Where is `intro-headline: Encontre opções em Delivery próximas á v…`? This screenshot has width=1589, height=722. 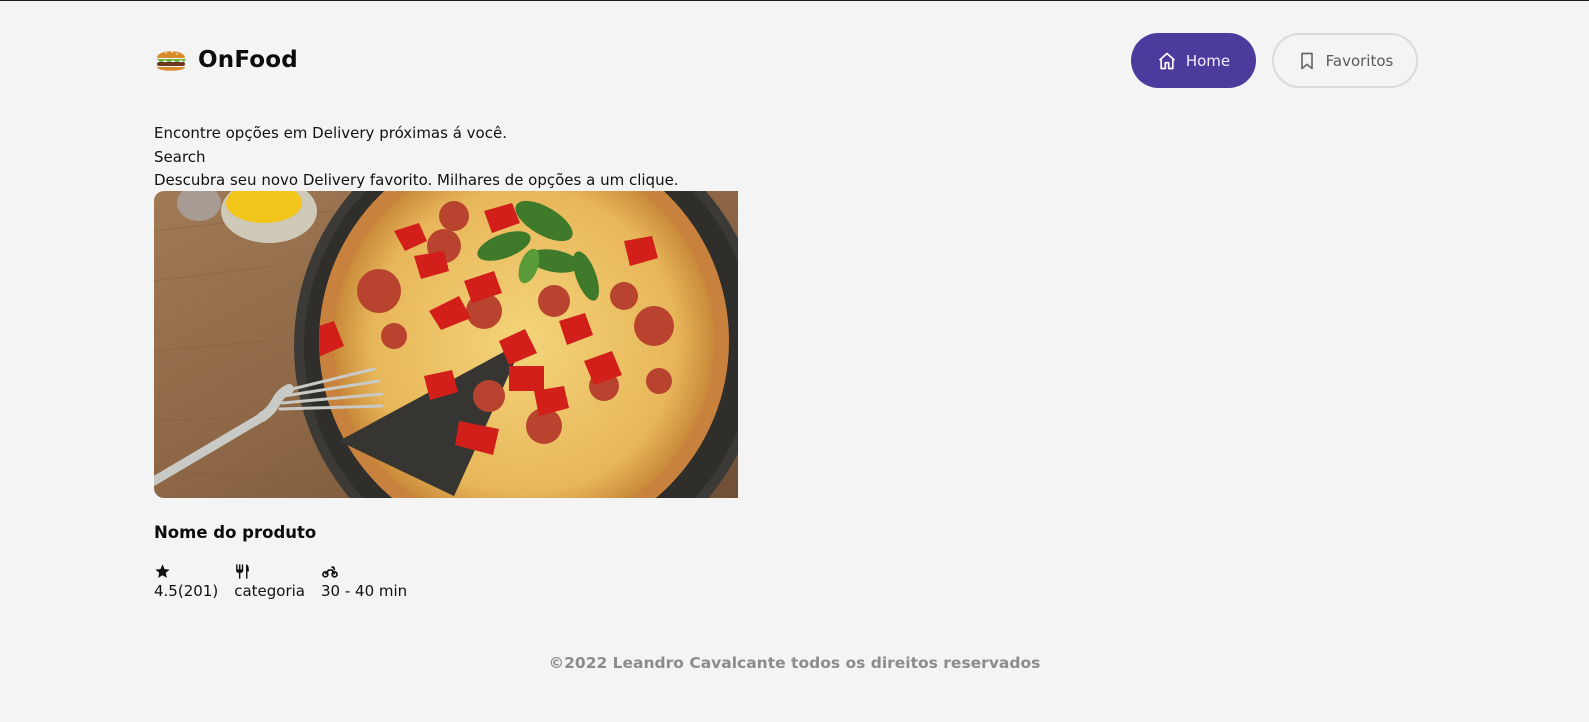
intro-headline: Encontre opções em Delivery próximas á v… is located at coordinates (330, 133).